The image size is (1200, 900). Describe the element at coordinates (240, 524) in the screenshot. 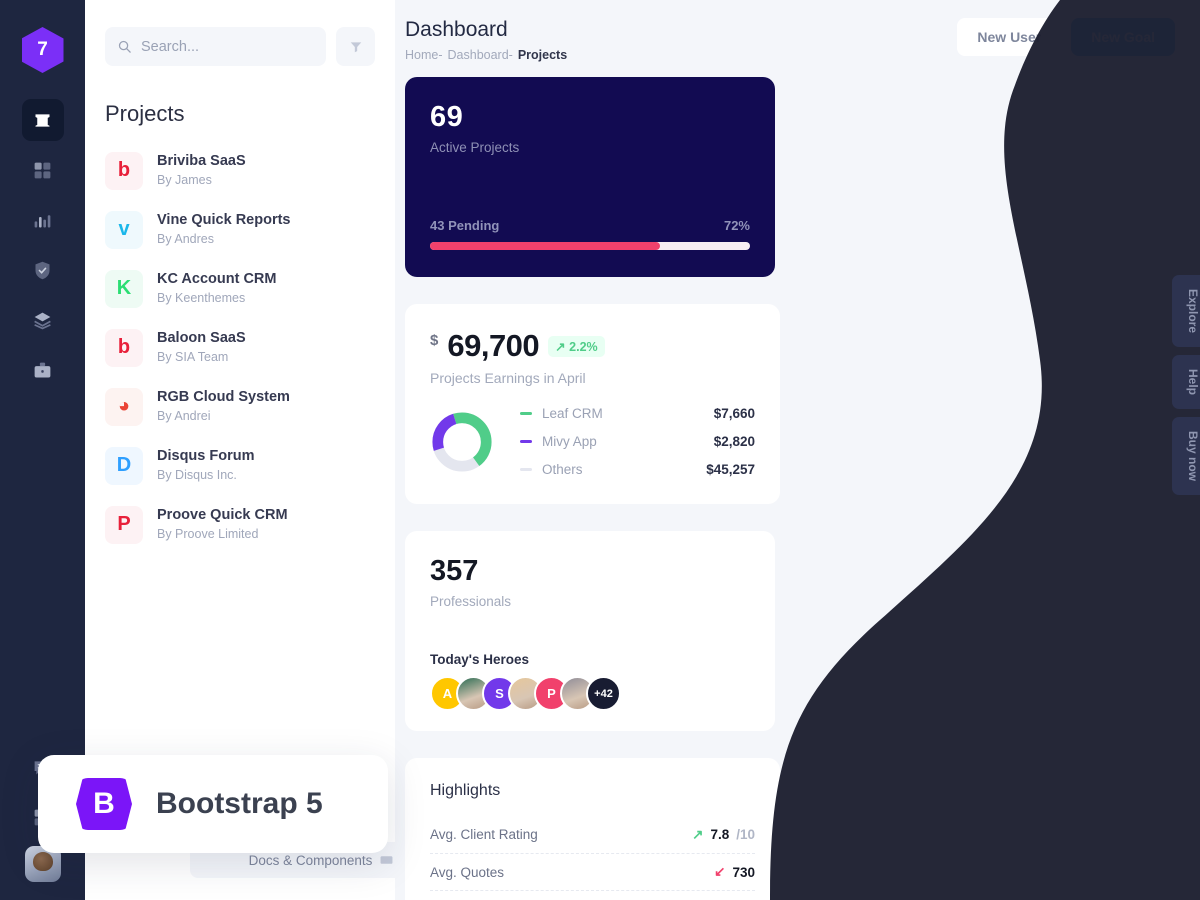

I see `list-item: P Proove Quick CRM By Proove Limited` at that location.